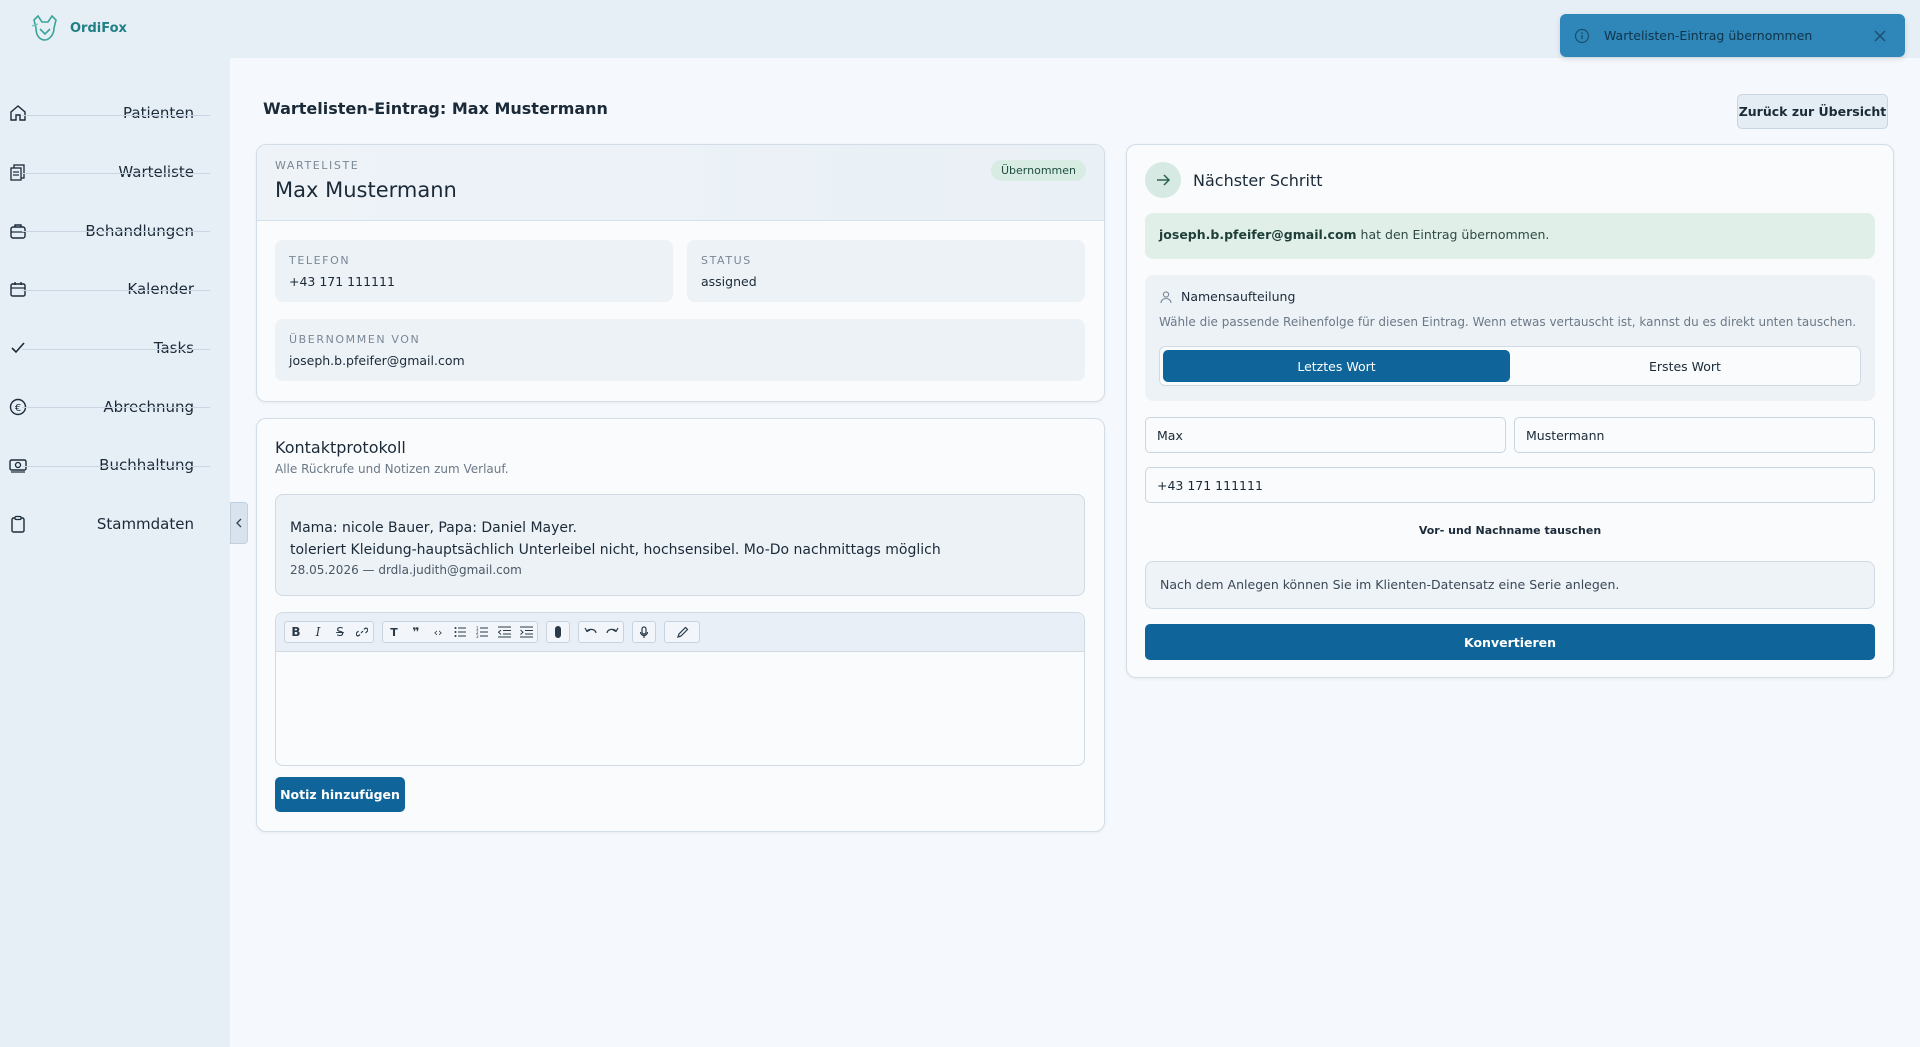 Image resolution: width=1920 pixels, height=1047 pixels. What do you see at coordinates (146, 465) in the screenshot?
I see `sidebar-item-label: Buchhaltung` at bounding box center [146, 465].